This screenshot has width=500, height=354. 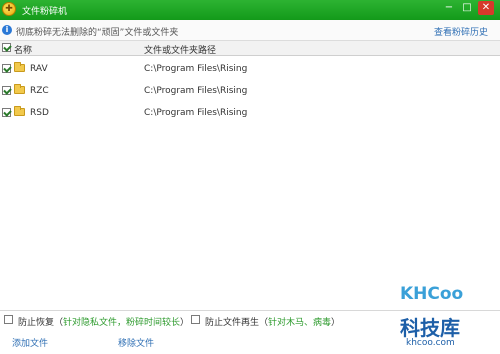 What do you see at coordinates (45, 12) in the screenshot?
I see `window-title: 文件粉碎机` at bounding box center [45, 12].